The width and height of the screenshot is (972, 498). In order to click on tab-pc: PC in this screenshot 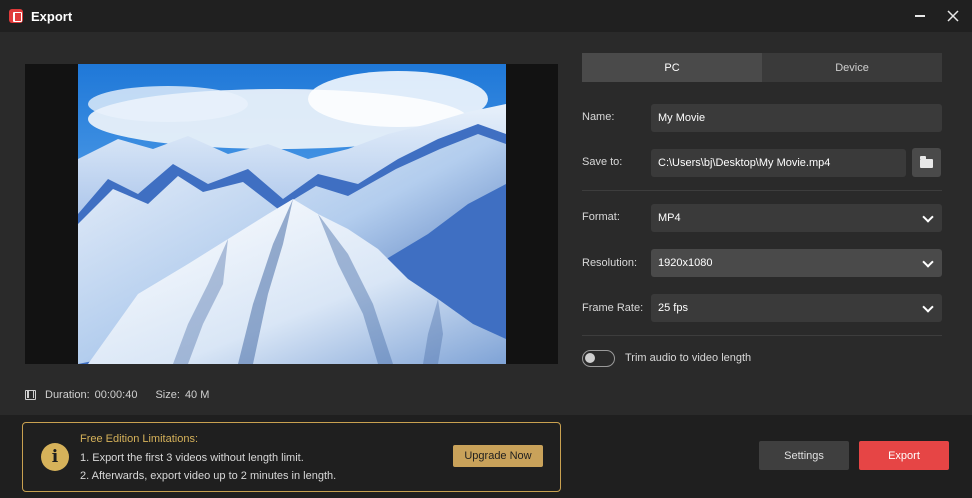, I will do `click(672, 67)`.